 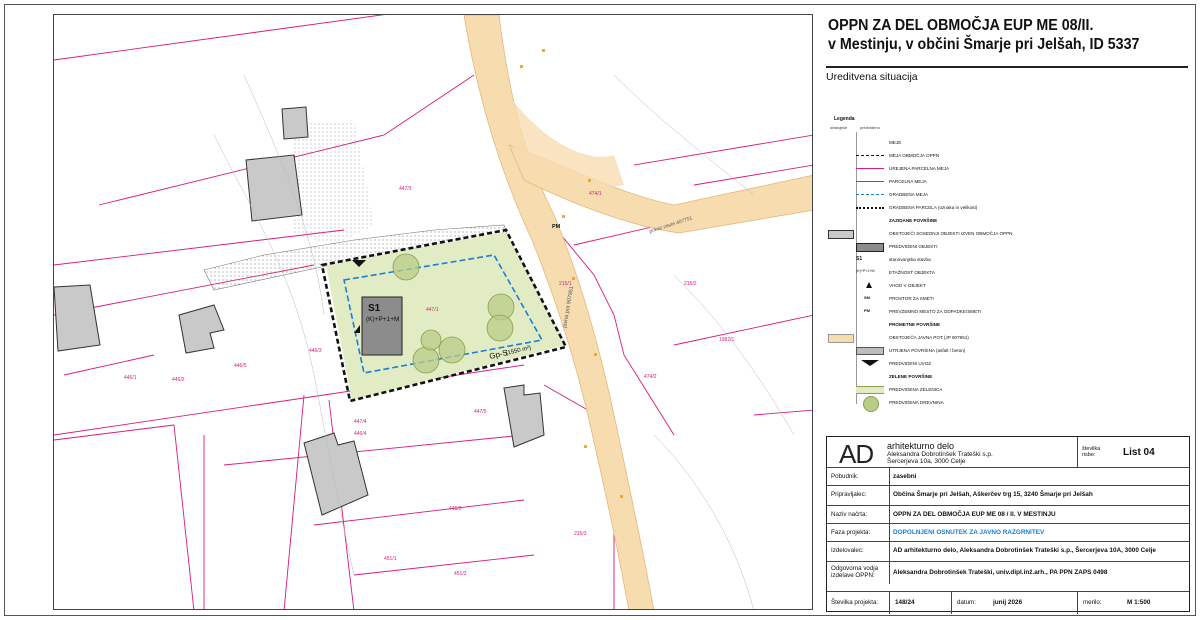 What do you see at coordinates (178, 380) in the screenshot?
I see `svg-text: 446/2` at bounding box center [178, 380].